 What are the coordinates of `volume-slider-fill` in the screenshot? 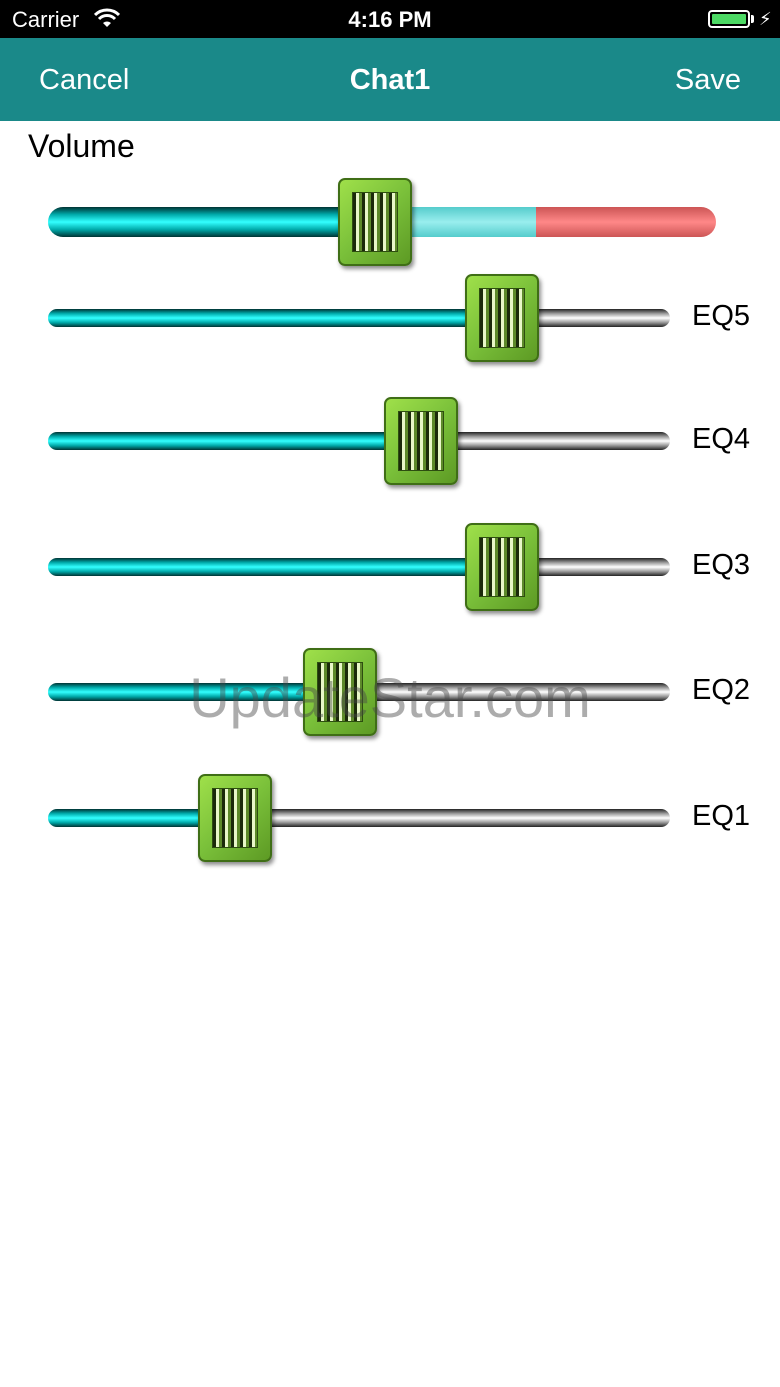 It's located at (212, 222).